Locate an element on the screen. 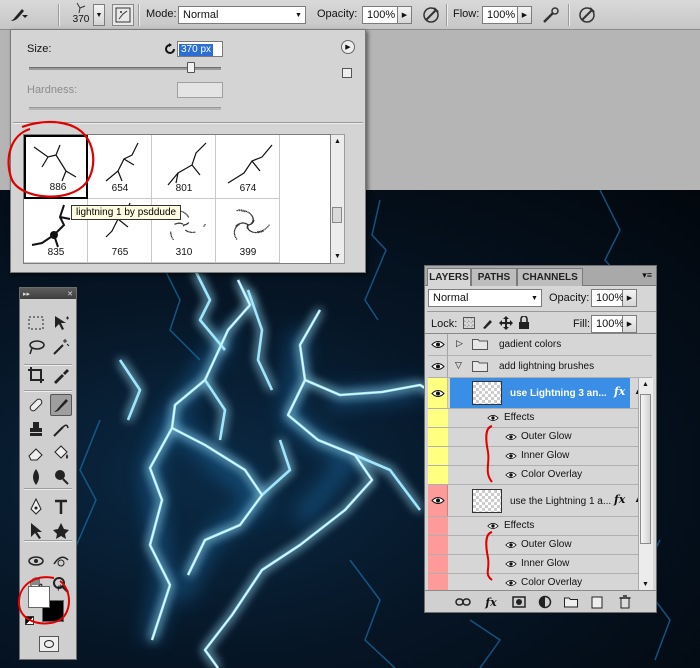 Image resolution: width=700 pixels, height=668 pixels. pen-tool-icon is located at coordinates (36, 507).